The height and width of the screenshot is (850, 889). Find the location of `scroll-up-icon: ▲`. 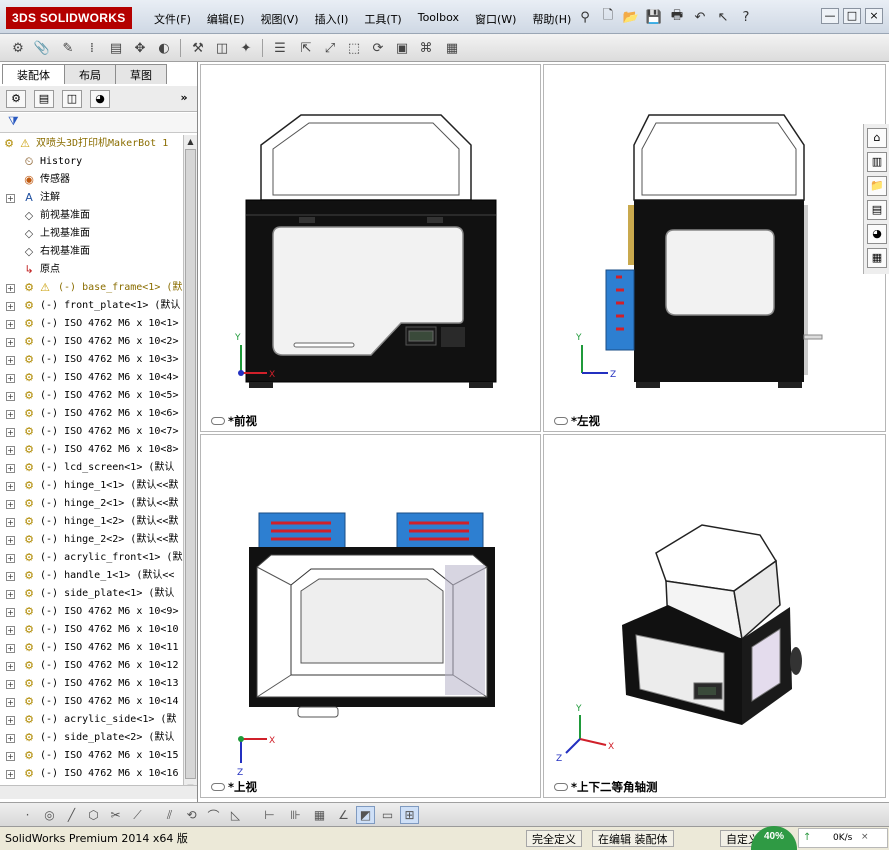

scroll-up-icon: ▲ is located at coordinates (190, 142).